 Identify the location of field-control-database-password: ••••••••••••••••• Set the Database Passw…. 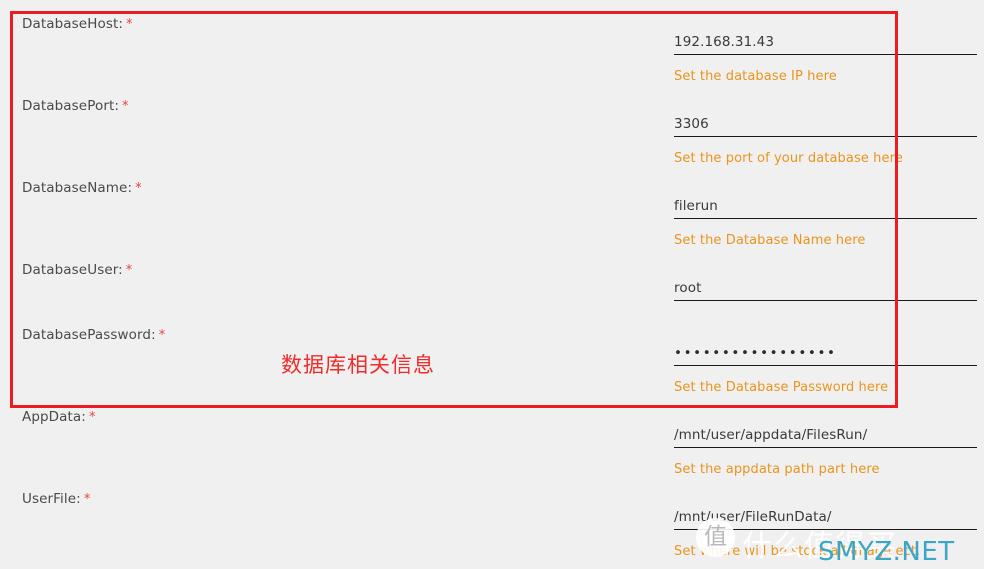
(825, 369).